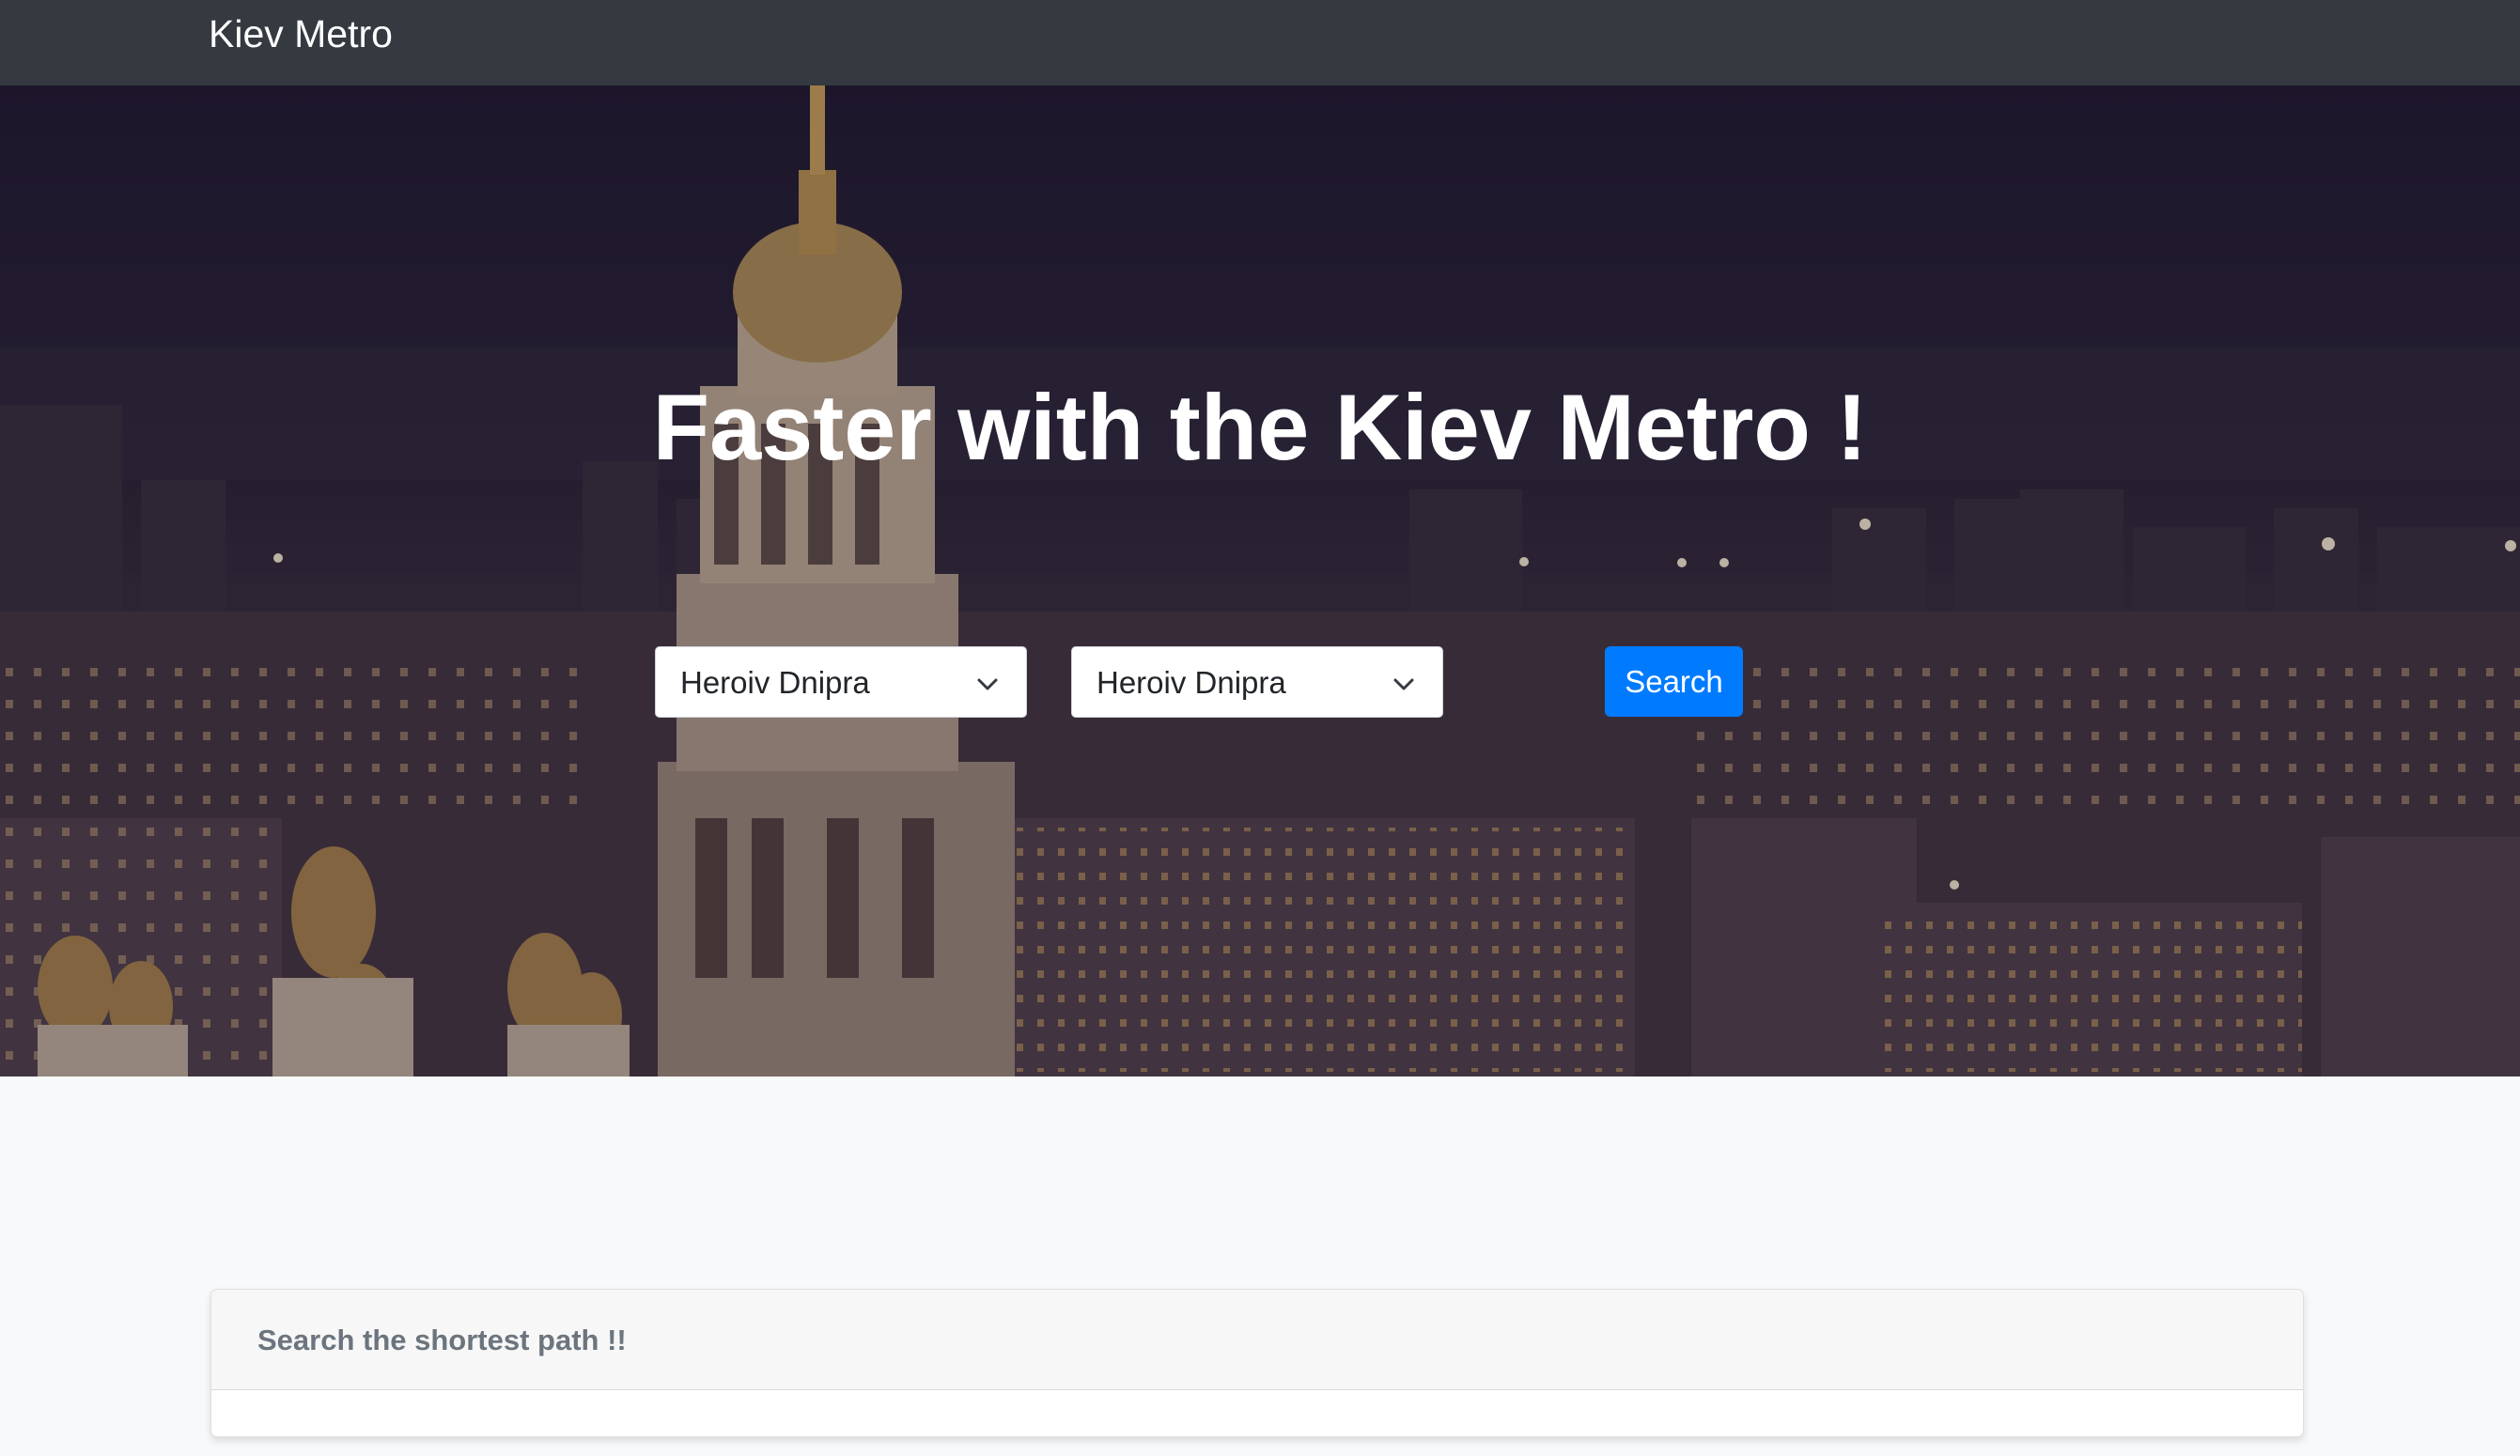 The width and height of the screenshot is (2520, 1456). Describe the element at coordinates (1260, 427) in the screenshot. I see `hero-title: Faster with the Kiev Metro !` at that location.